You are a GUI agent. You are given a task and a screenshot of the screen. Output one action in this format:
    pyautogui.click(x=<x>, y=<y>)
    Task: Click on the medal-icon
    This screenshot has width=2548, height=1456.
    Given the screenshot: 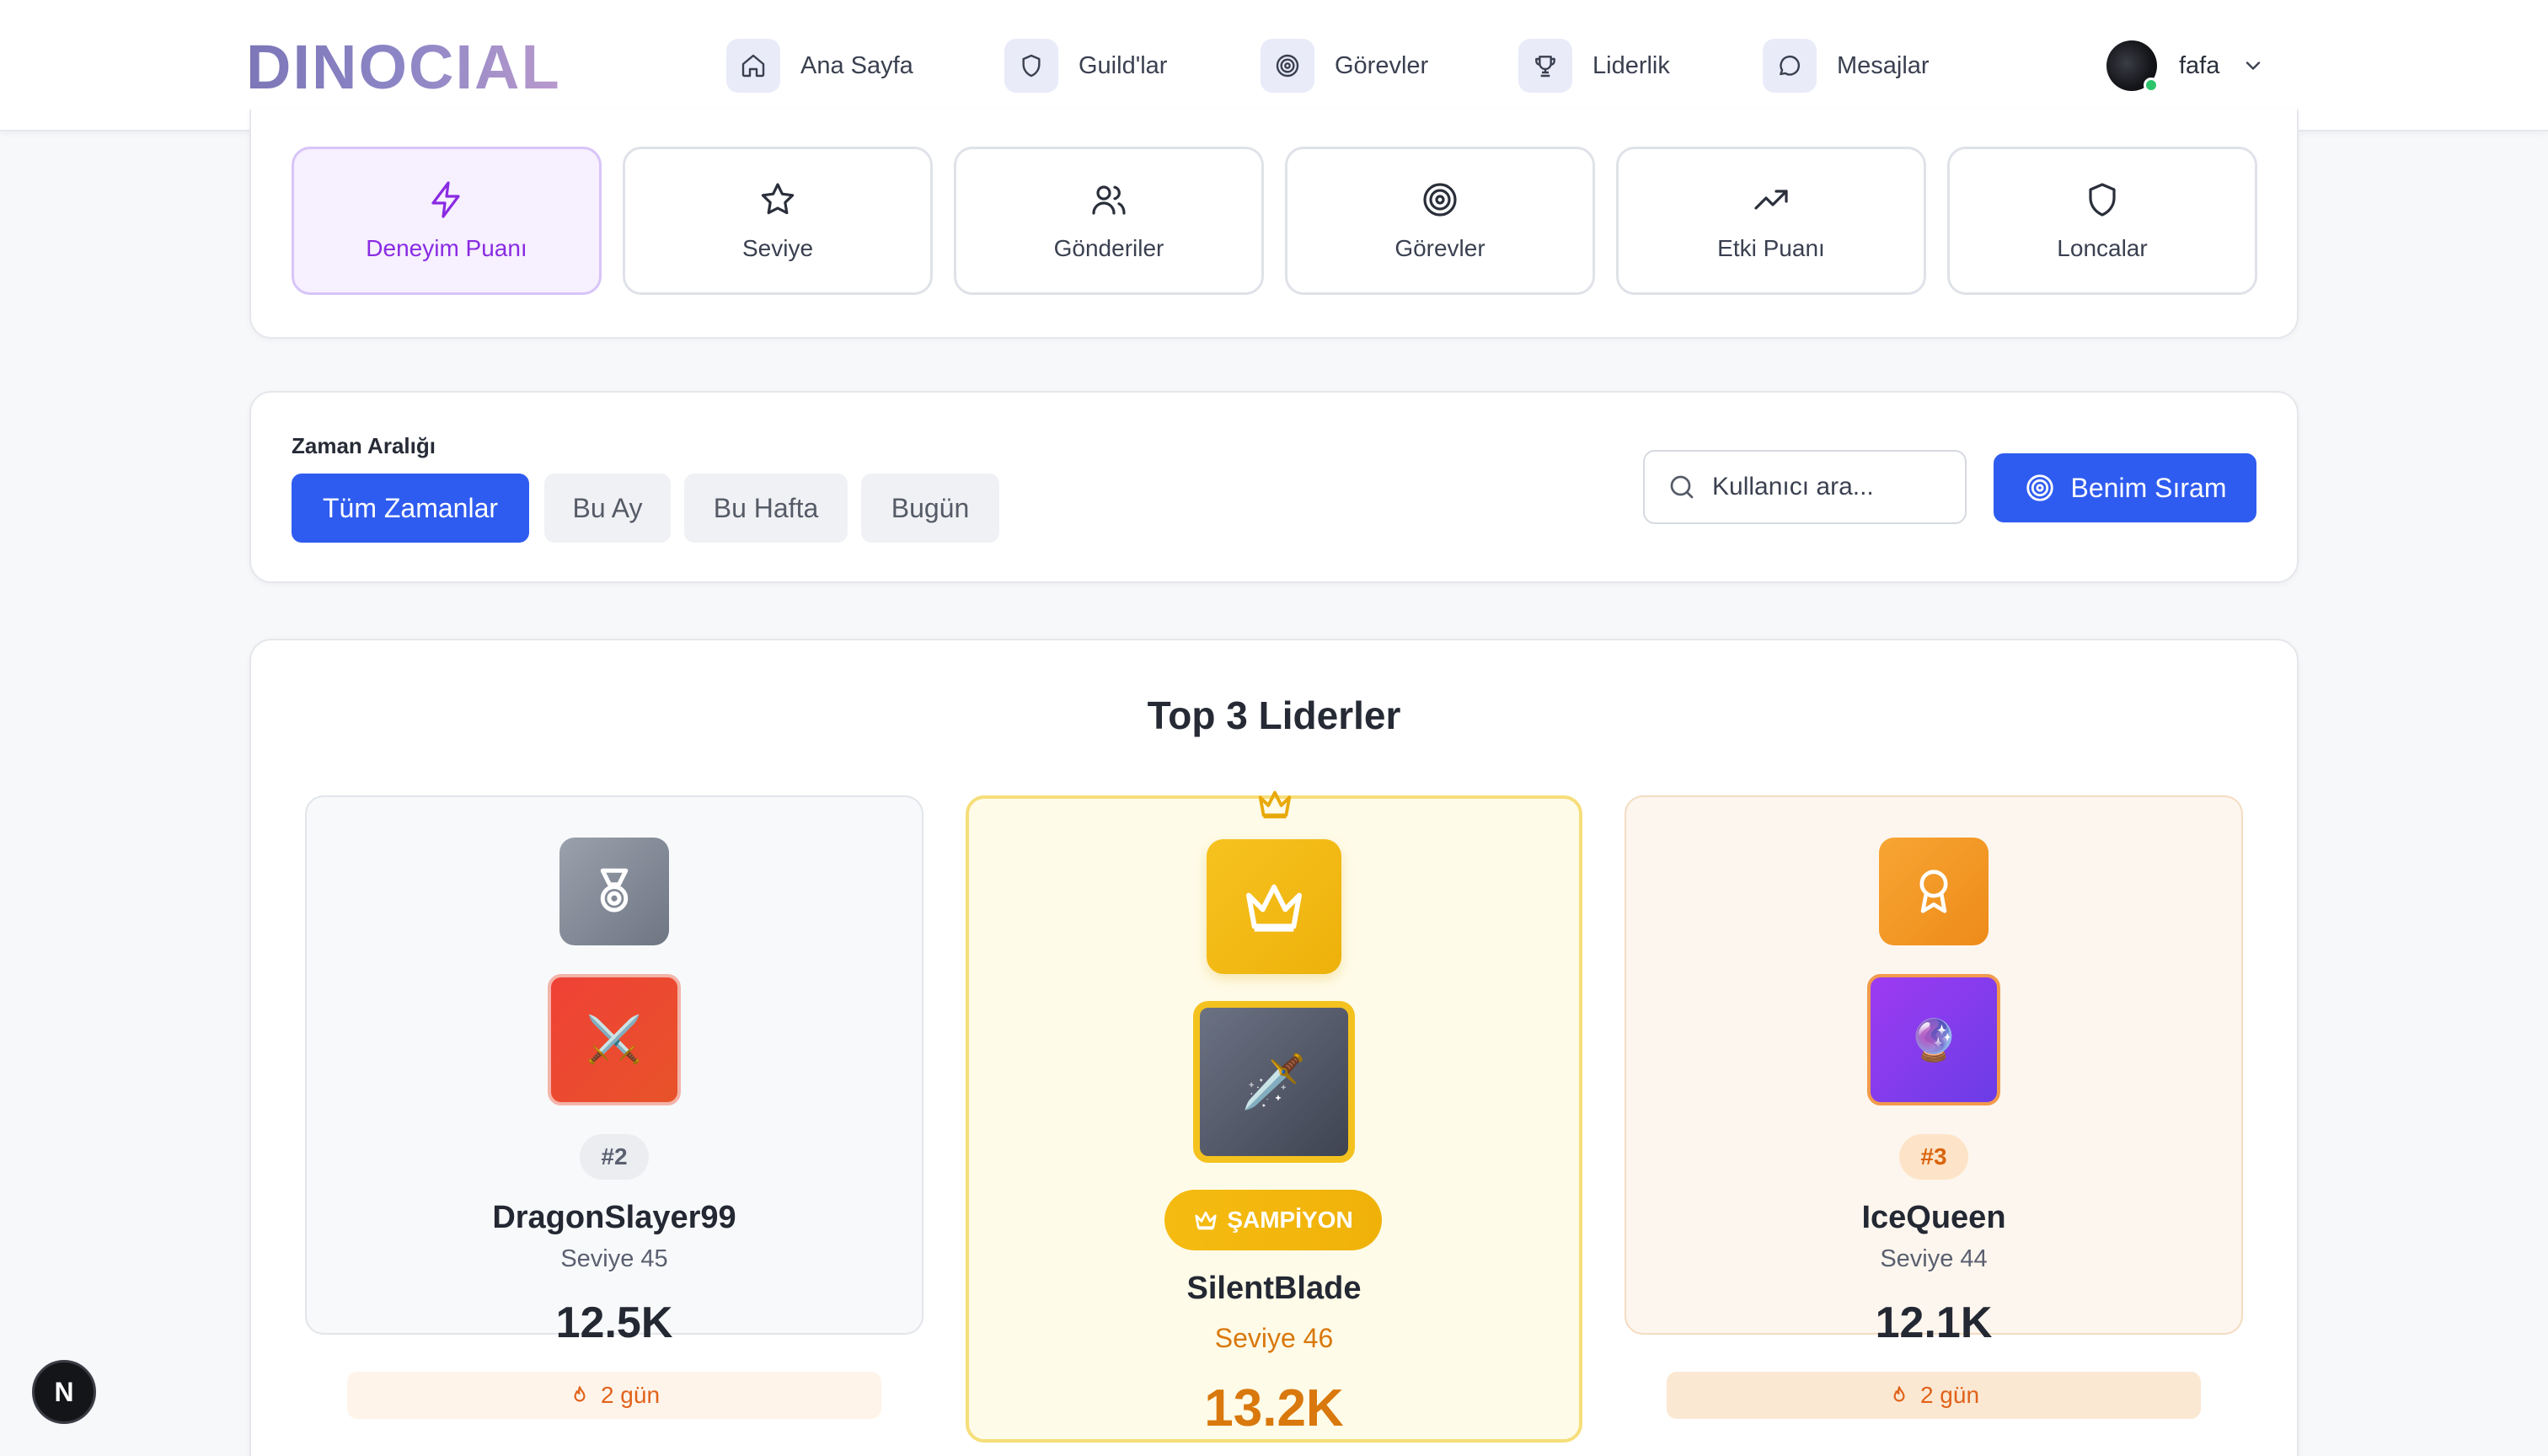 What is the action you would take?
    pyautogui.click(x=614, y=891)
    